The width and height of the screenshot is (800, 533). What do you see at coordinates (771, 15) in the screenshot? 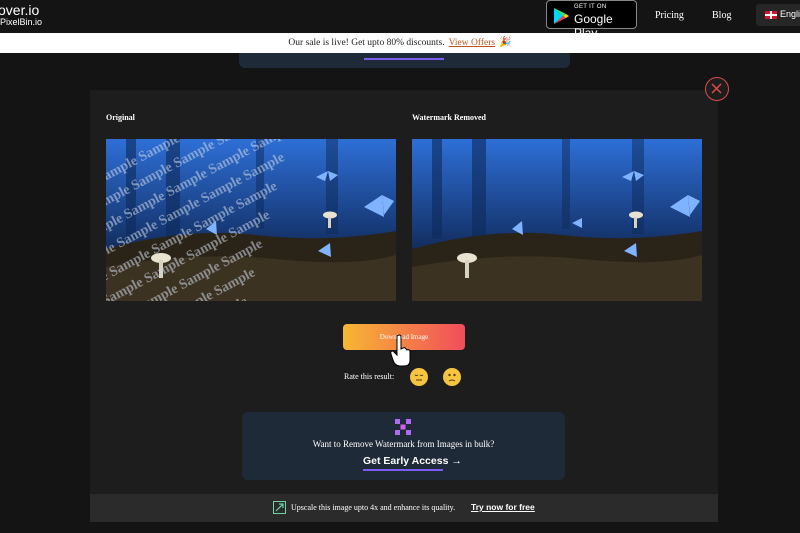
I see `uk-flag-icon` at bounding box center [771, 15].